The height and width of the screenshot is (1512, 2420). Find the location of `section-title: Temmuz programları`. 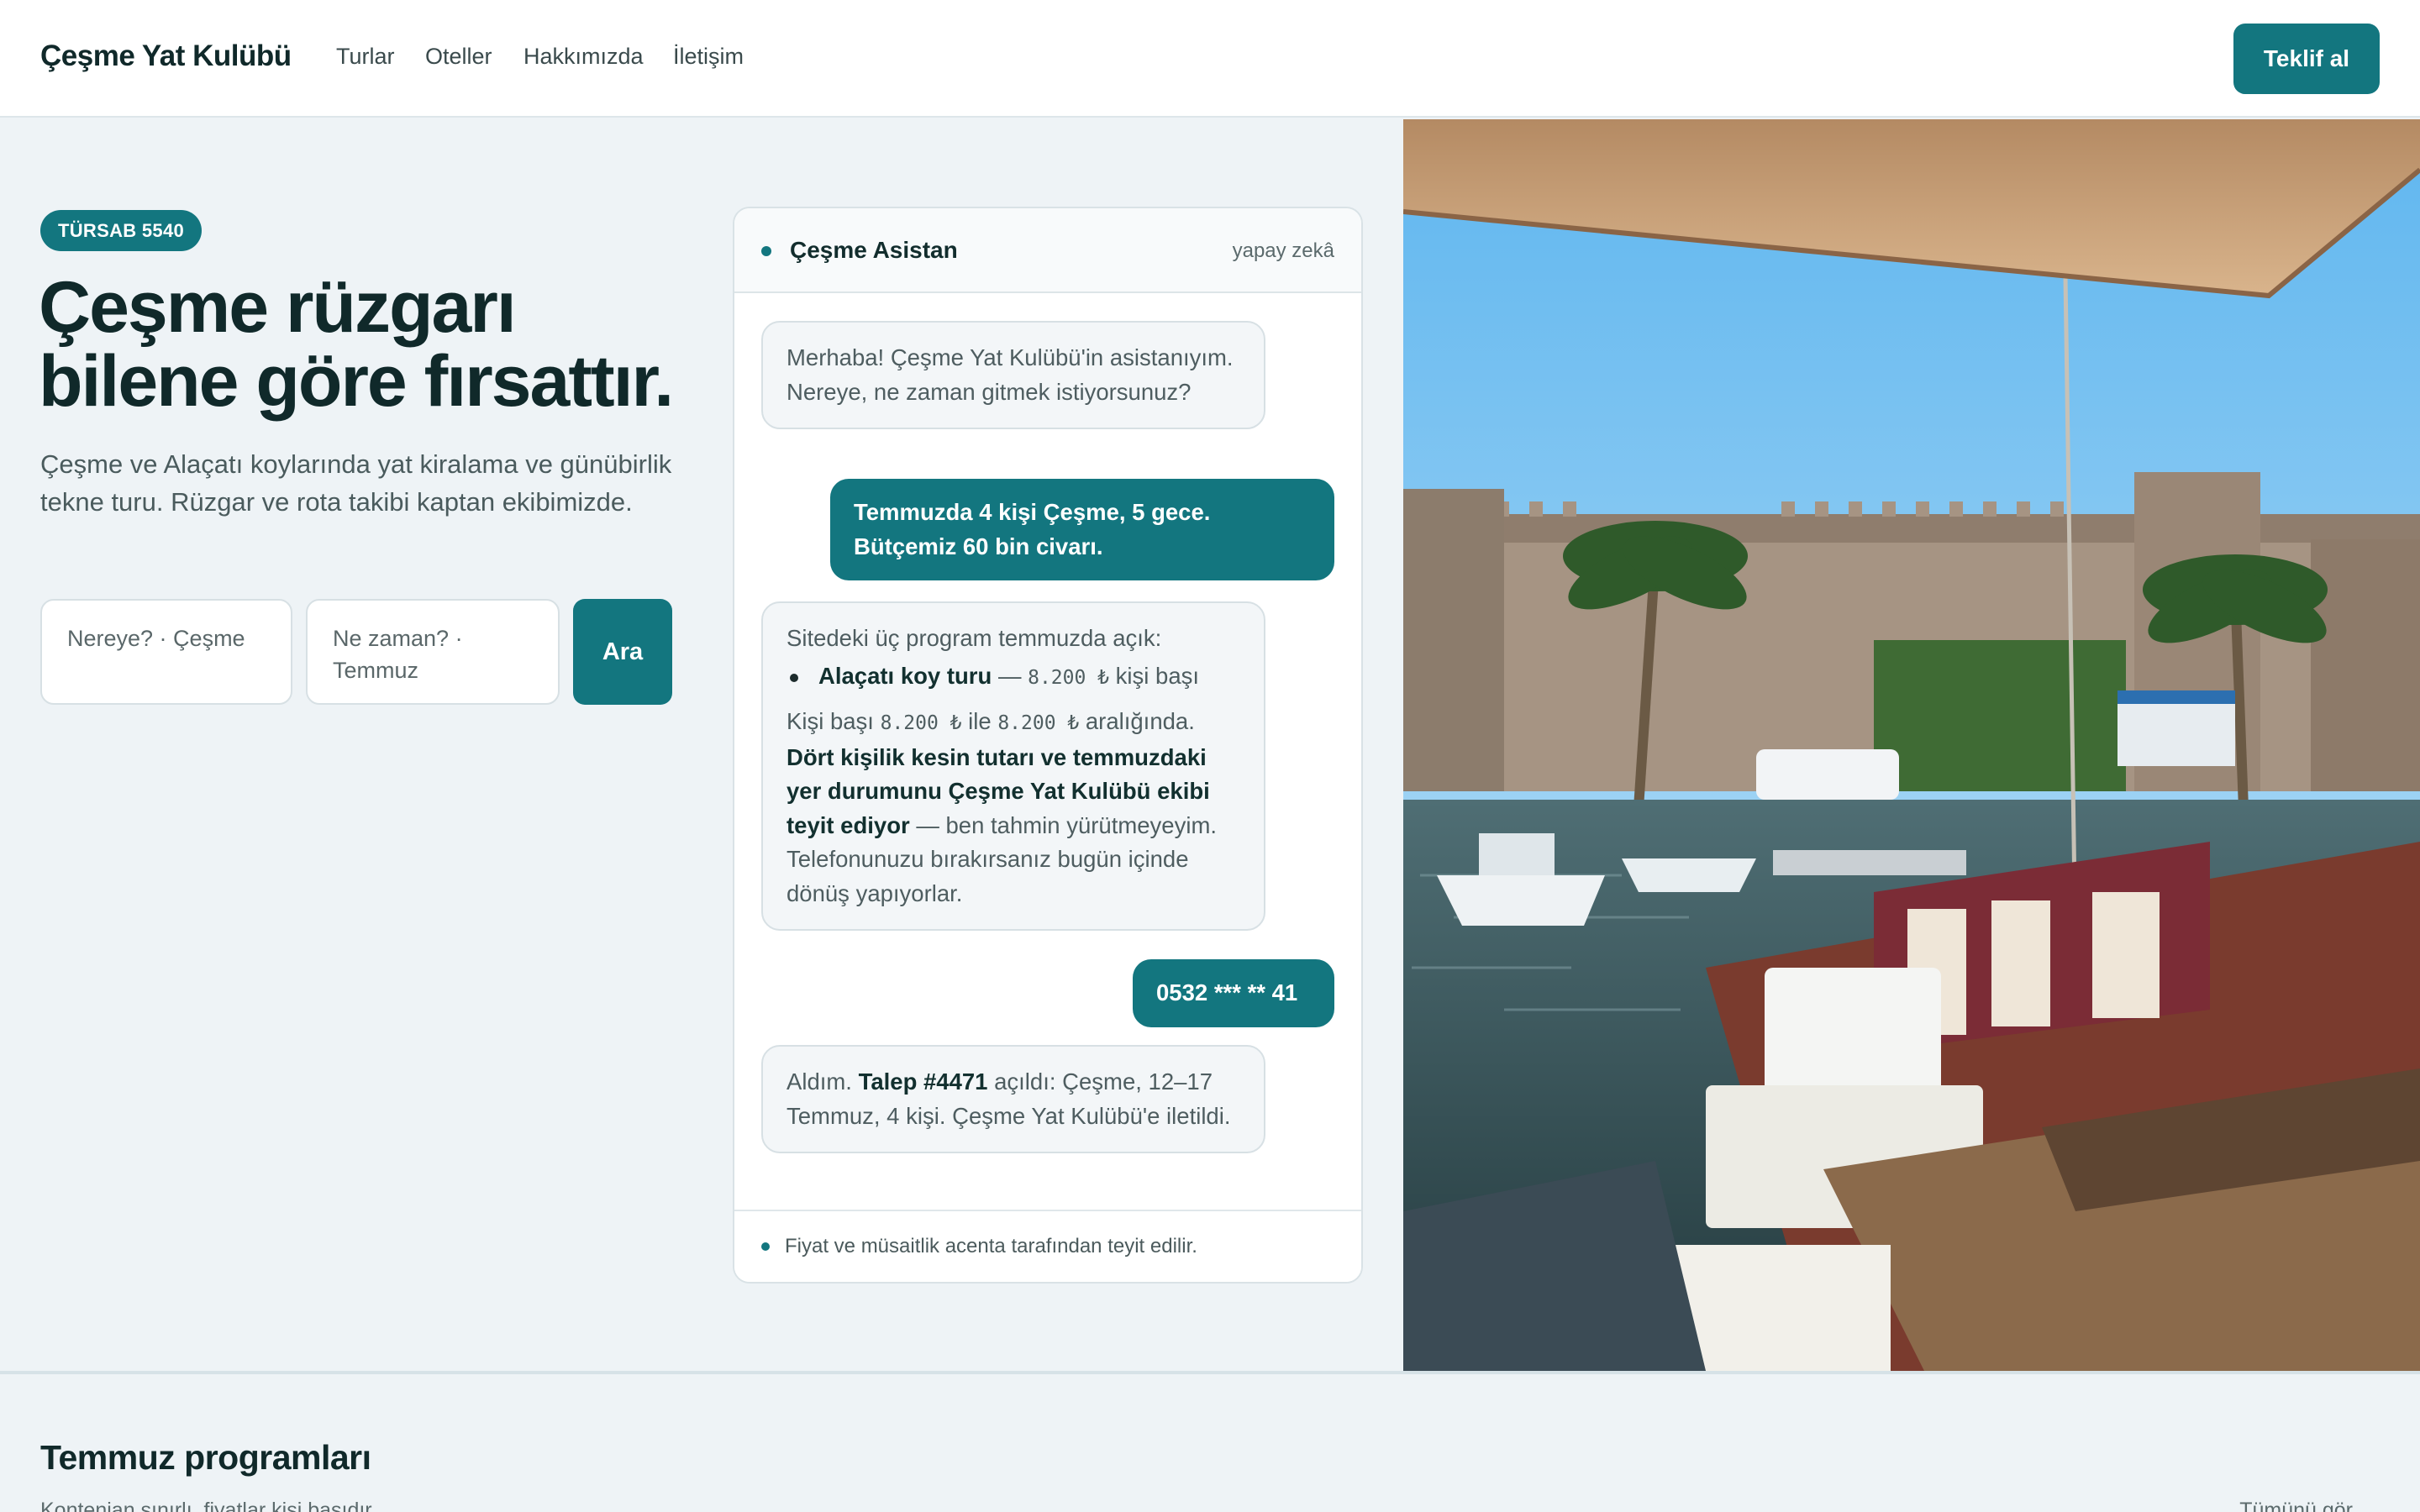

section-title: Temmuz programları is located at coordinates (206, 1457).